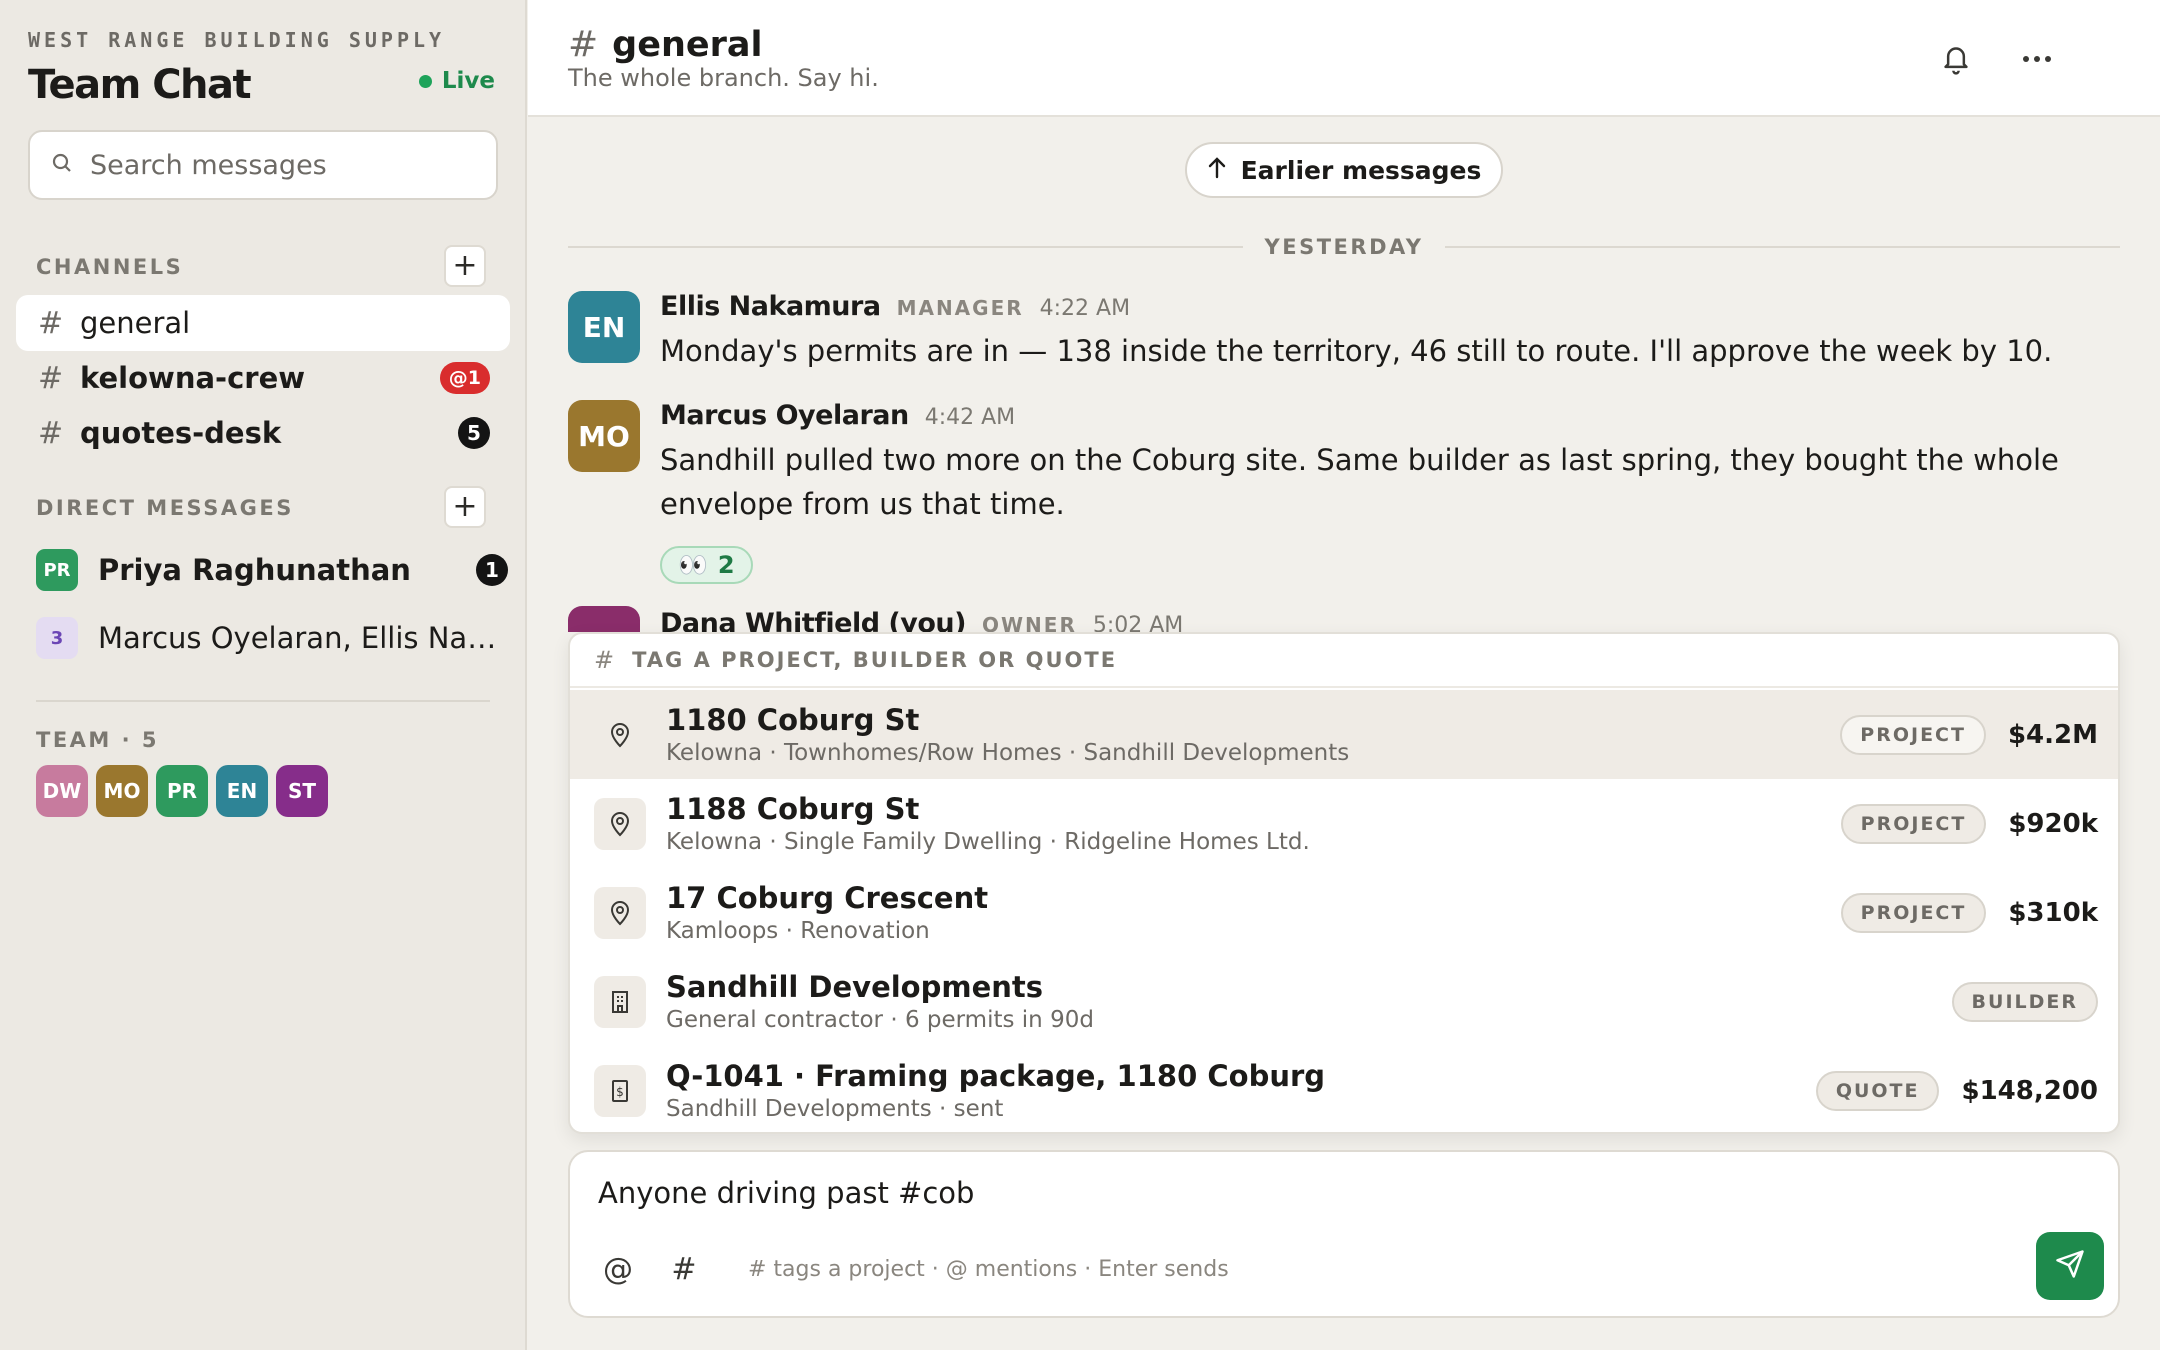  What do you see at coordinates (880, 1020) in the screenshot?
I see `option-subtitle: General contractor · 6 permits in 90d` at bounding box center [880, 1020].